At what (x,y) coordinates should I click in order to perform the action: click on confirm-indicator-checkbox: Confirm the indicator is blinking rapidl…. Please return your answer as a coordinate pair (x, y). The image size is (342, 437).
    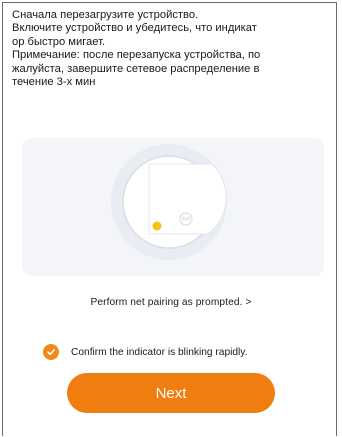
    Looking at the image, I should click on (145, 352).